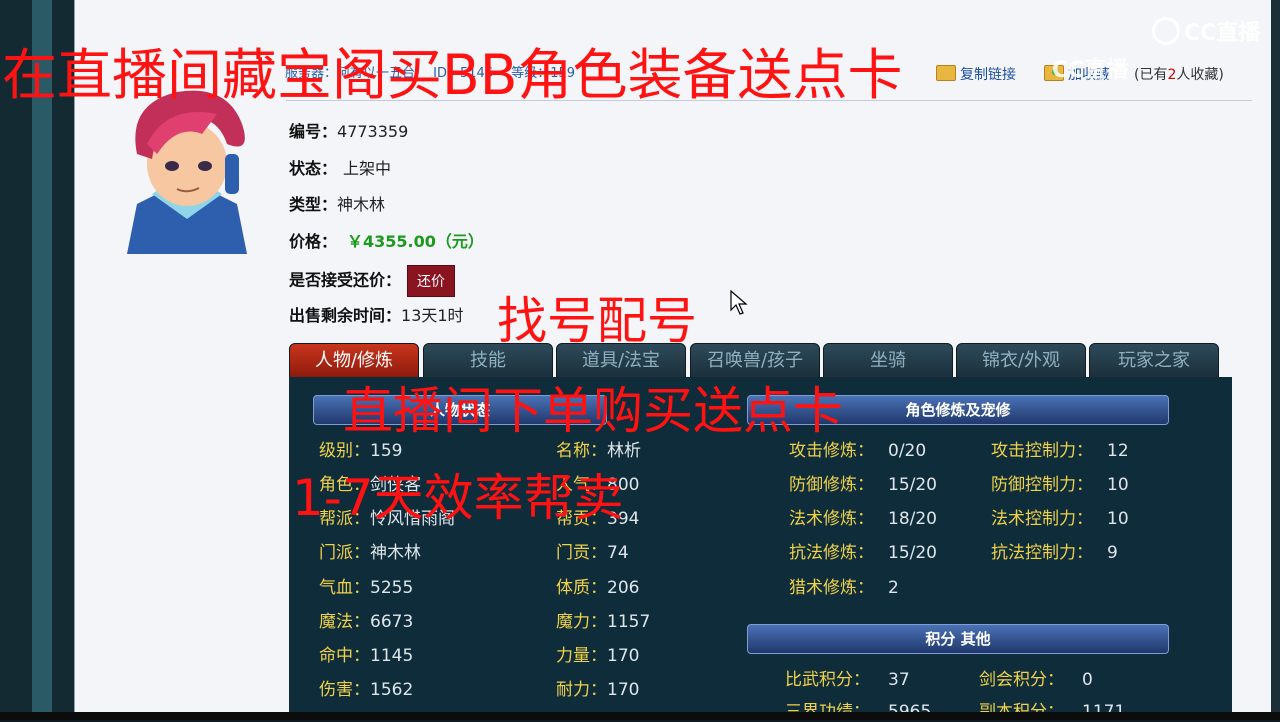 The width and height of the screenshot is (1280, 722). I want to click on attr-constitution: 体质：206, so click(598, 588).